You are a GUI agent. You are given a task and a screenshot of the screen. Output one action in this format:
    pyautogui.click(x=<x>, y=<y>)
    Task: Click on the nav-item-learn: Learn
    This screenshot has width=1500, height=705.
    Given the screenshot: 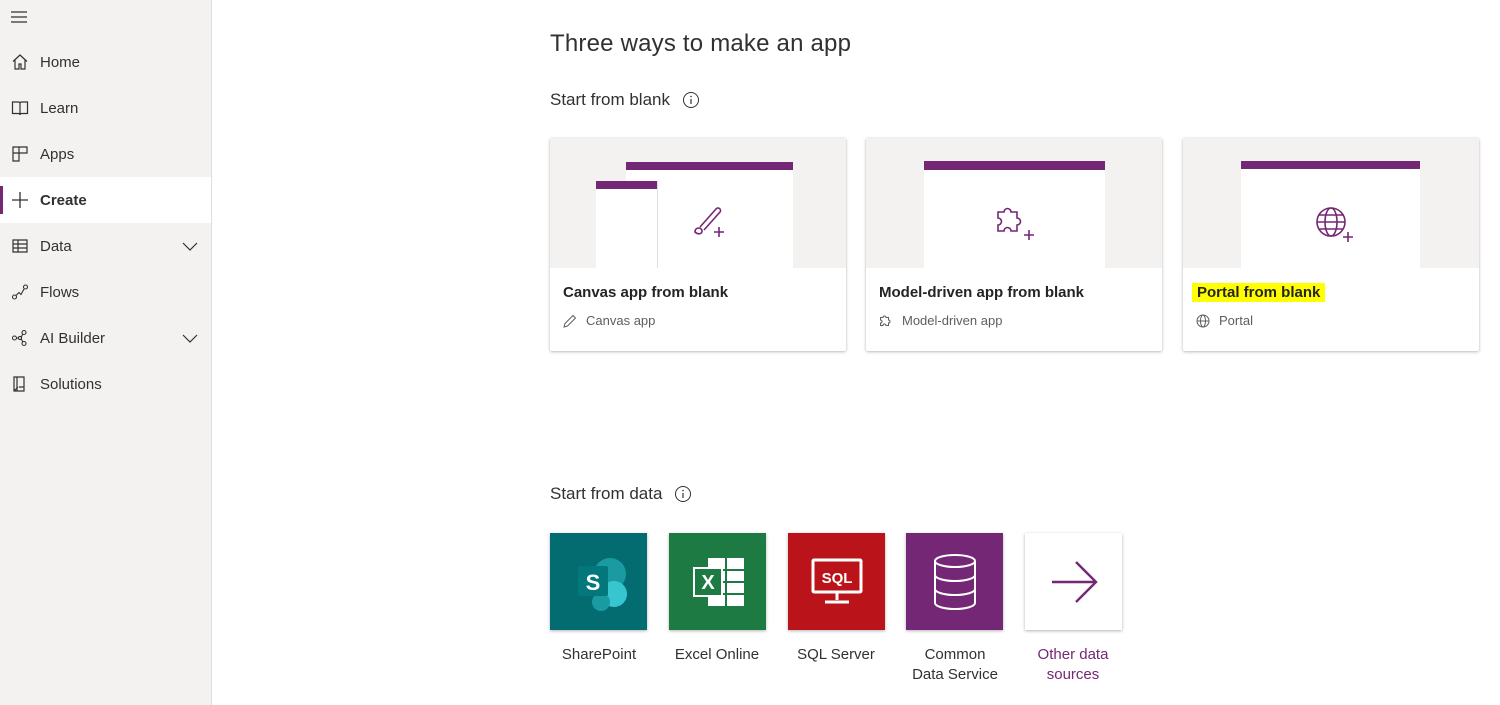 What is the action you would take?
    pyautogui.click(x=105, y=108)
    